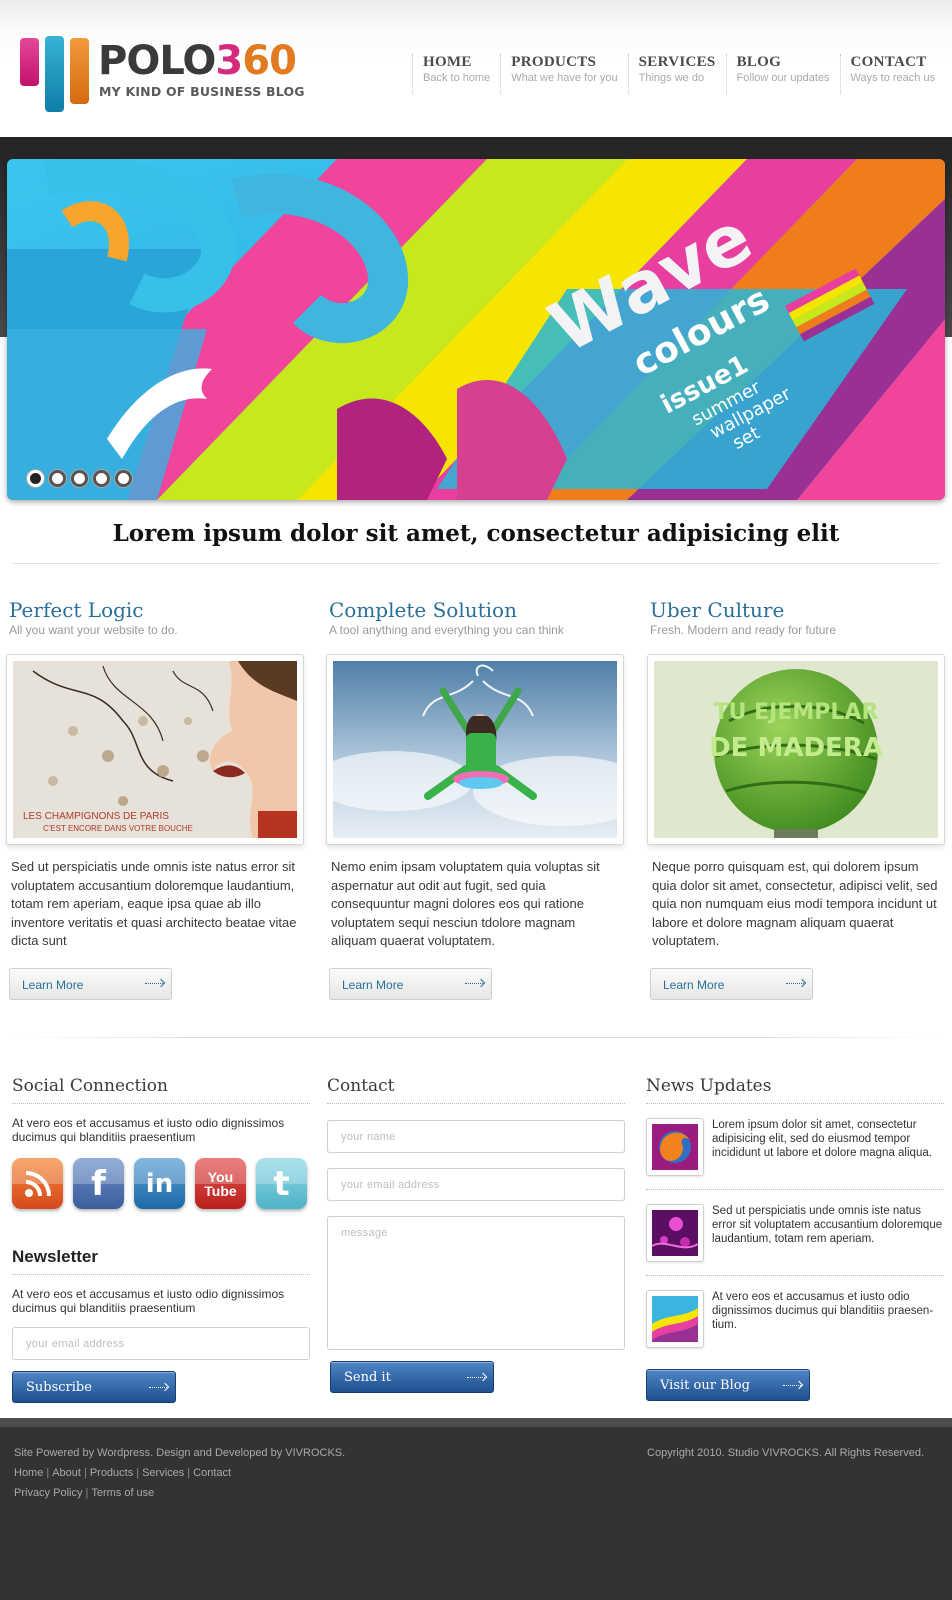 The image size is (952, 1600). What do you see at coordinates (212, 1473) in the screenshot?
I see `footer-link-contact: Contact` at bounding box center [212, 1473].